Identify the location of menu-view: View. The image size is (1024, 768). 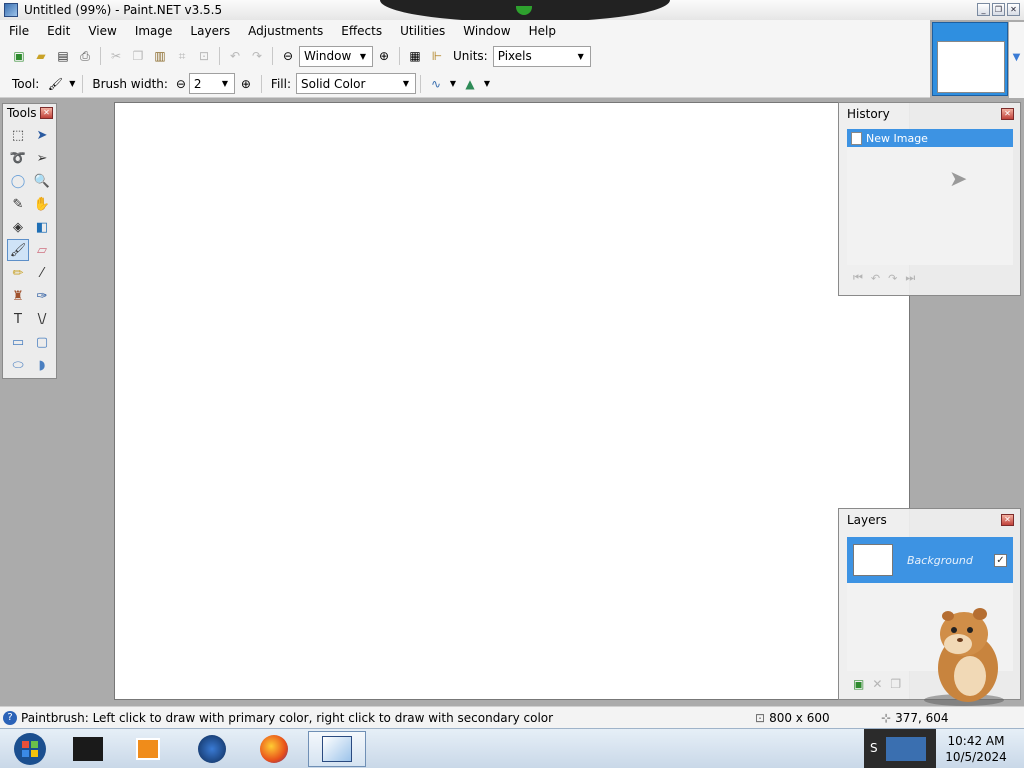
(102, 31).